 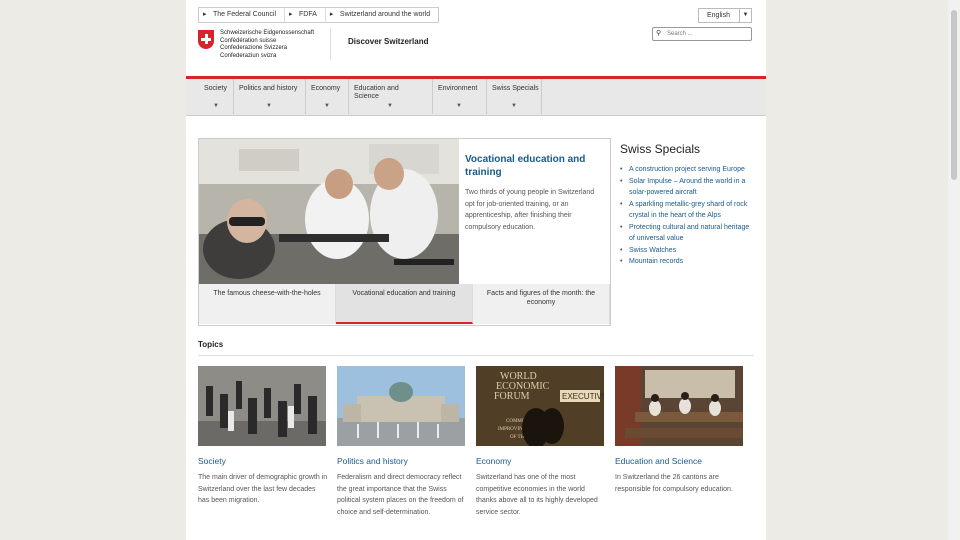 I want to click on crowd-photo, so click(x=262, y=406).